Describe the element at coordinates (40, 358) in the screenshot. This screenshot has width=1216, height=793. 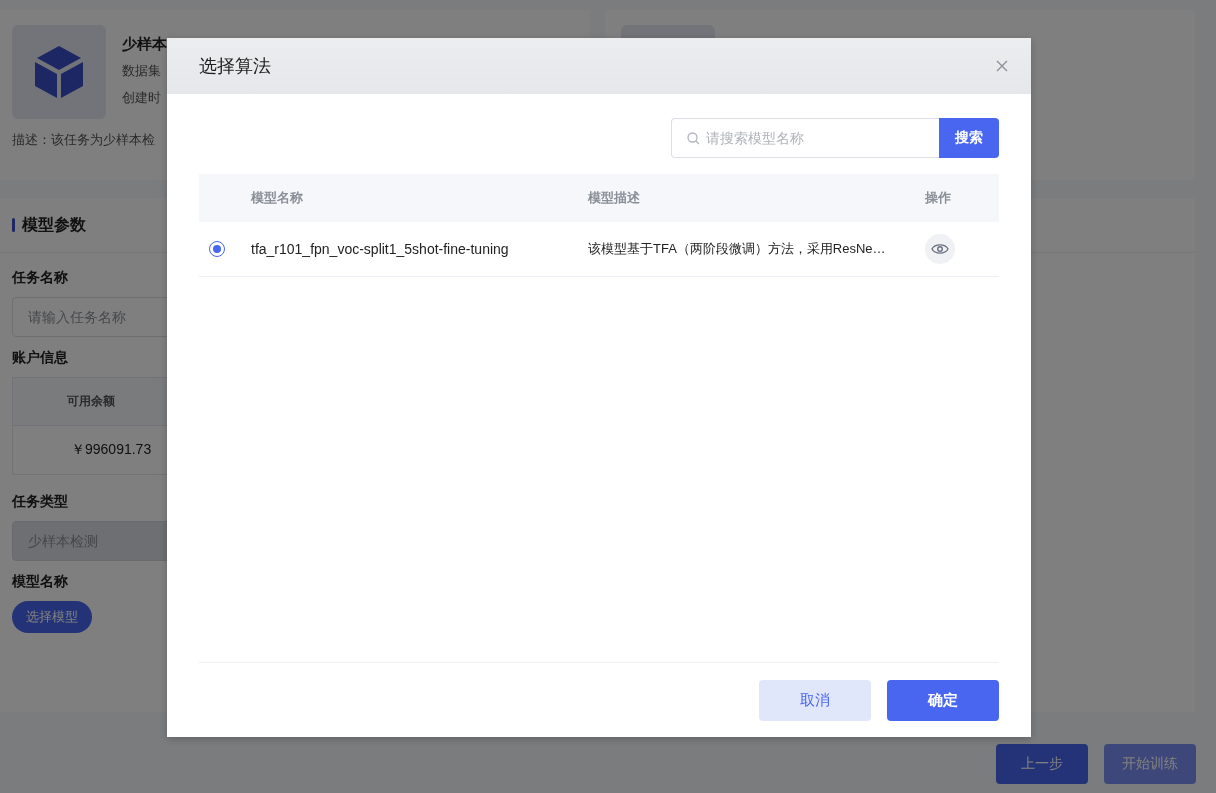
I see `field-label: 账户信息` at that location.